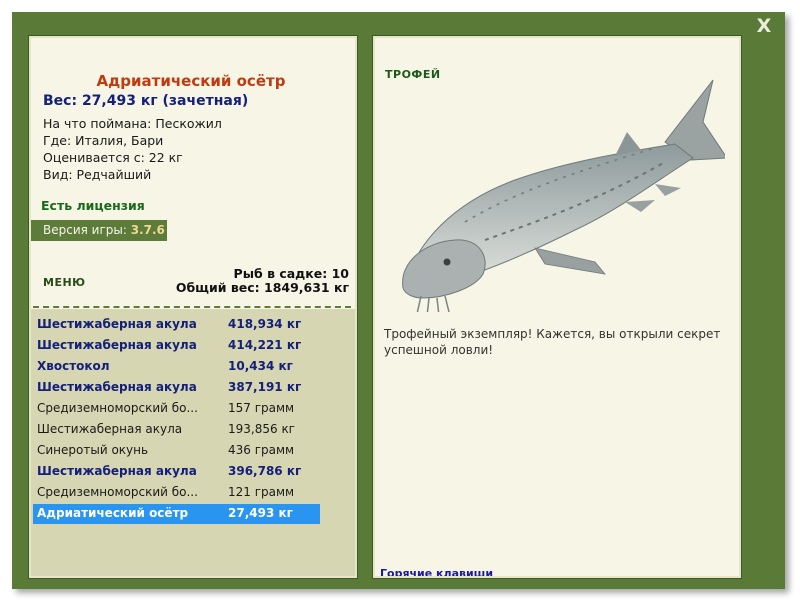  I want to click on license-status: Есть лицензия, so click(93, 205).